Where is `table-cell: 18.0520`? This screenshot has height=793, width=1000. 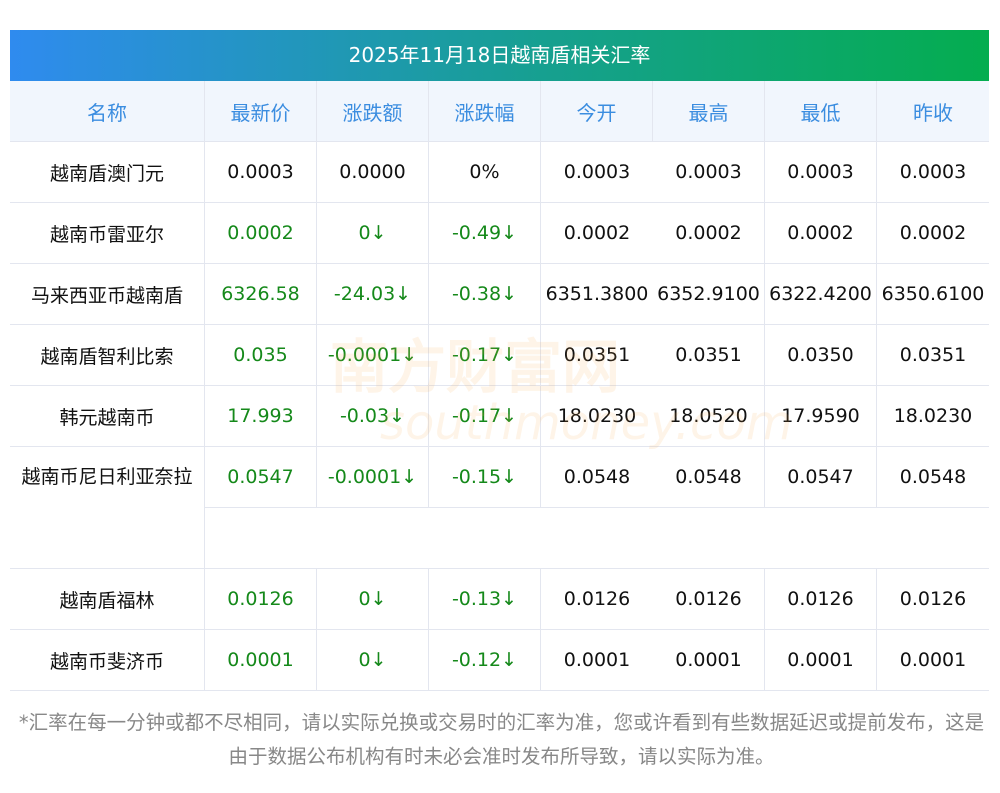 table-cell: 18.0520 is located at coordinates (709, 416).